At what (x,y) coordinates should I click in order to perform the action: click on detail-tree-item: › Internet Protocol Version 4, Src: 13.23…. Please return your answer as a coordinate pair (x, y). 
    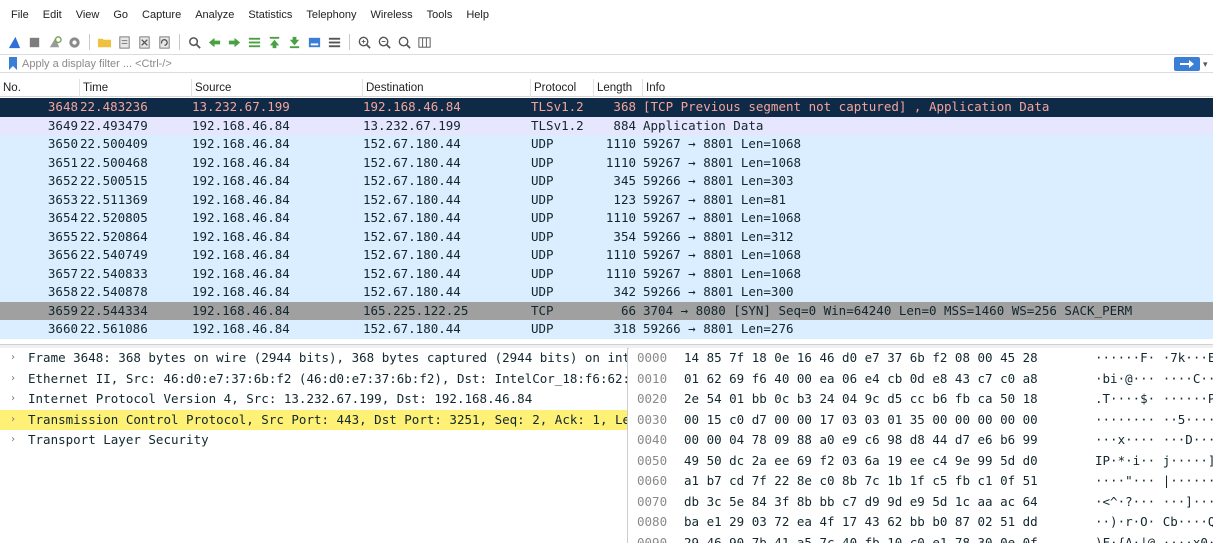
    Looking at the image, I should click on (313, 399).